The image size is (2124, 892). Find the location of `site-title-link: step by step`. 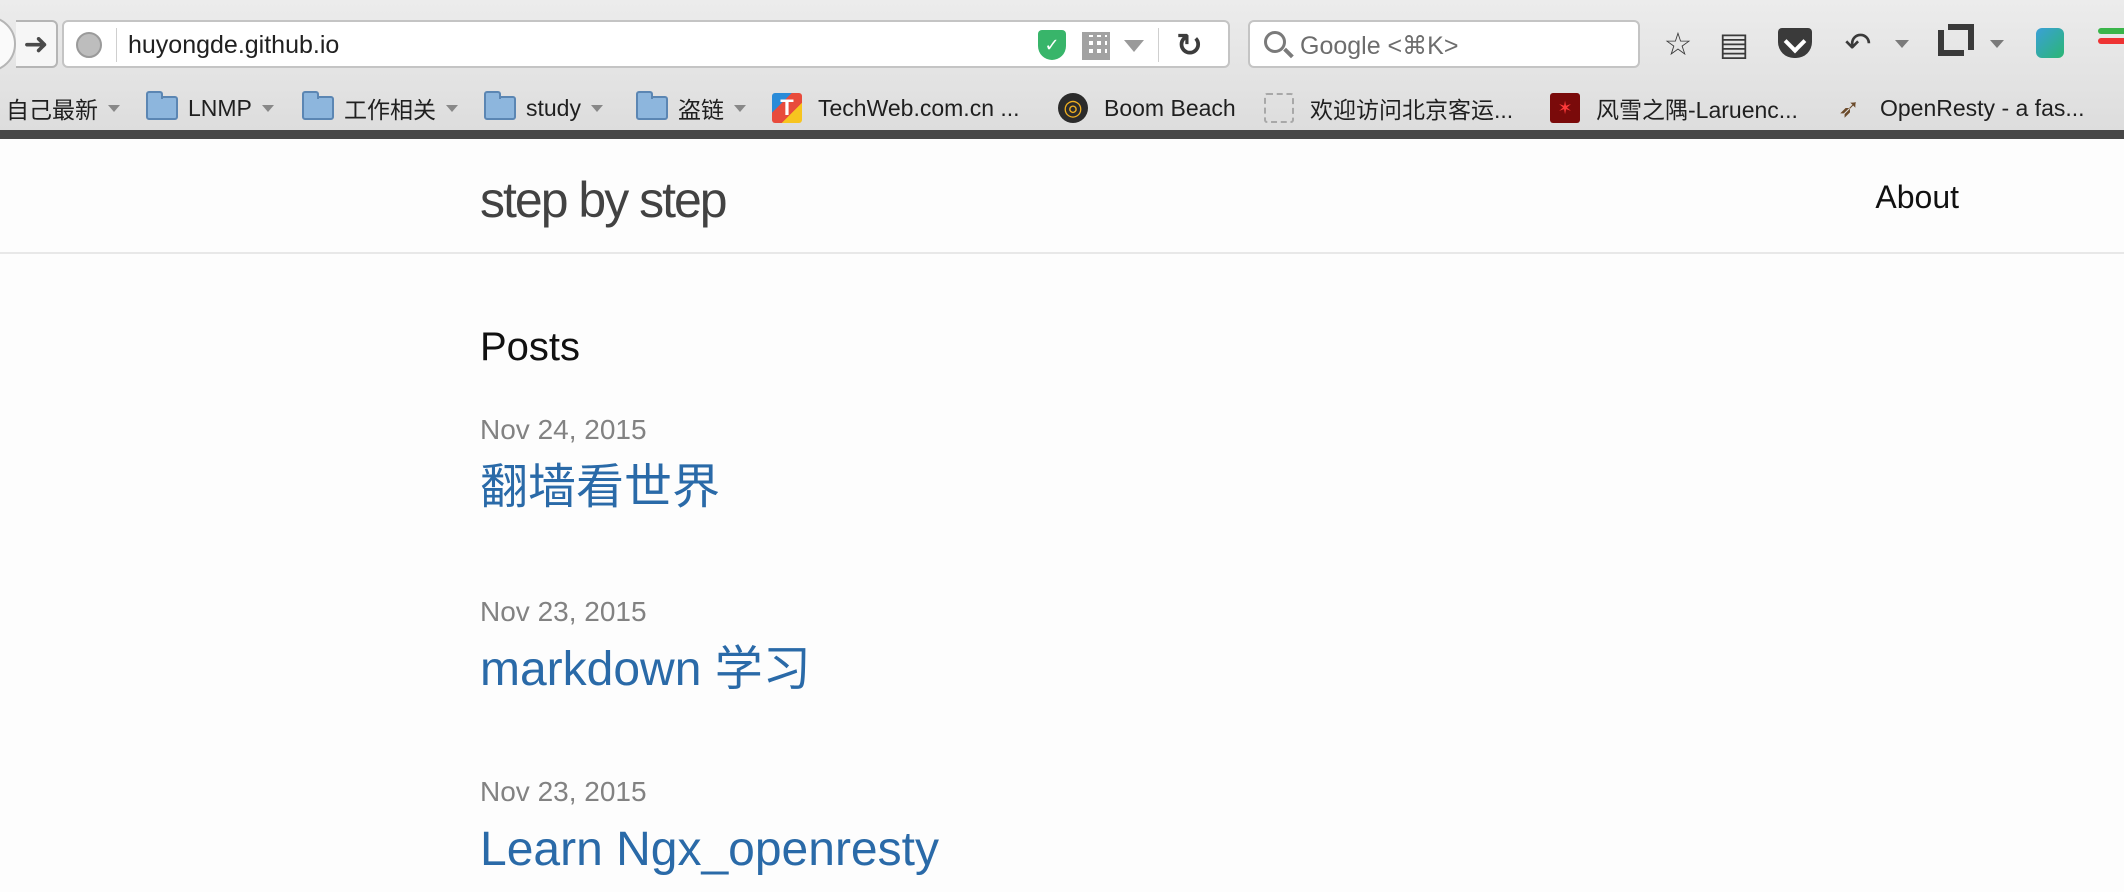

site-title-link: step by step is located at coordinates (604, 200).